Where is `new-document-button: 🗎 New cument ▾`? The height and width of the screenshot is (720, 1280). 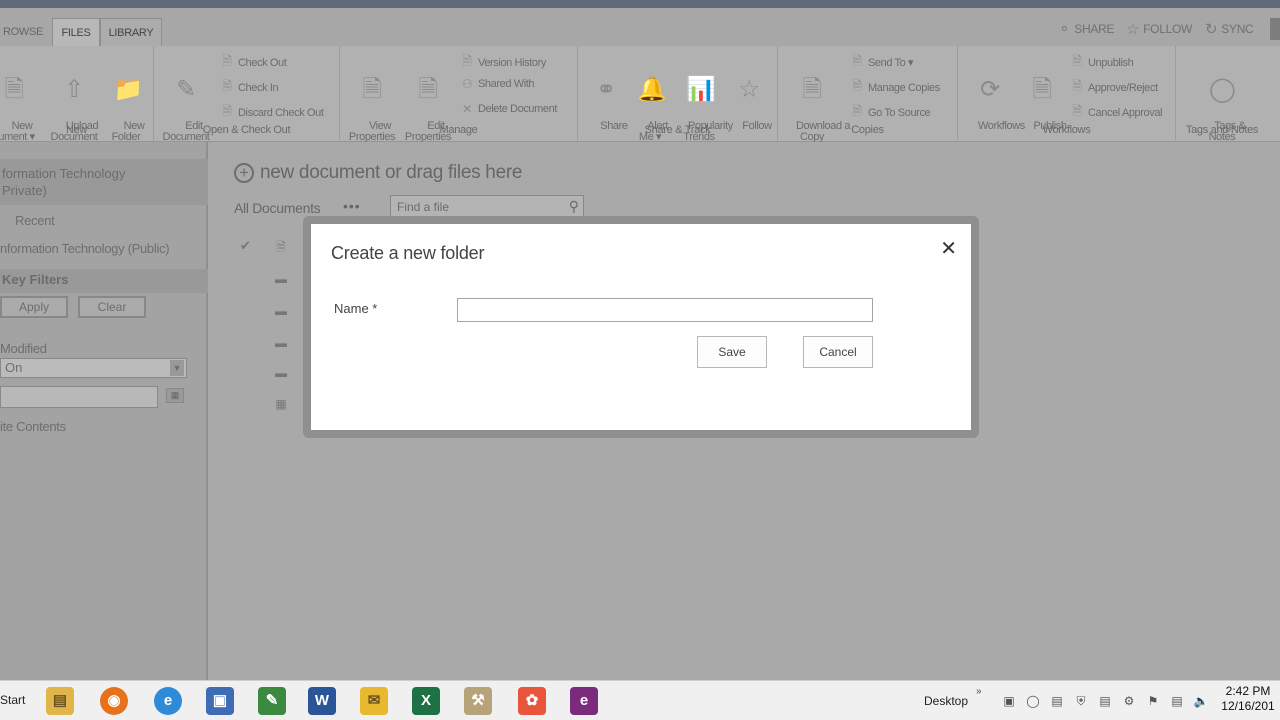 new-document-button: 🗎 New cument ▾ is located at coordinates (21, 103).